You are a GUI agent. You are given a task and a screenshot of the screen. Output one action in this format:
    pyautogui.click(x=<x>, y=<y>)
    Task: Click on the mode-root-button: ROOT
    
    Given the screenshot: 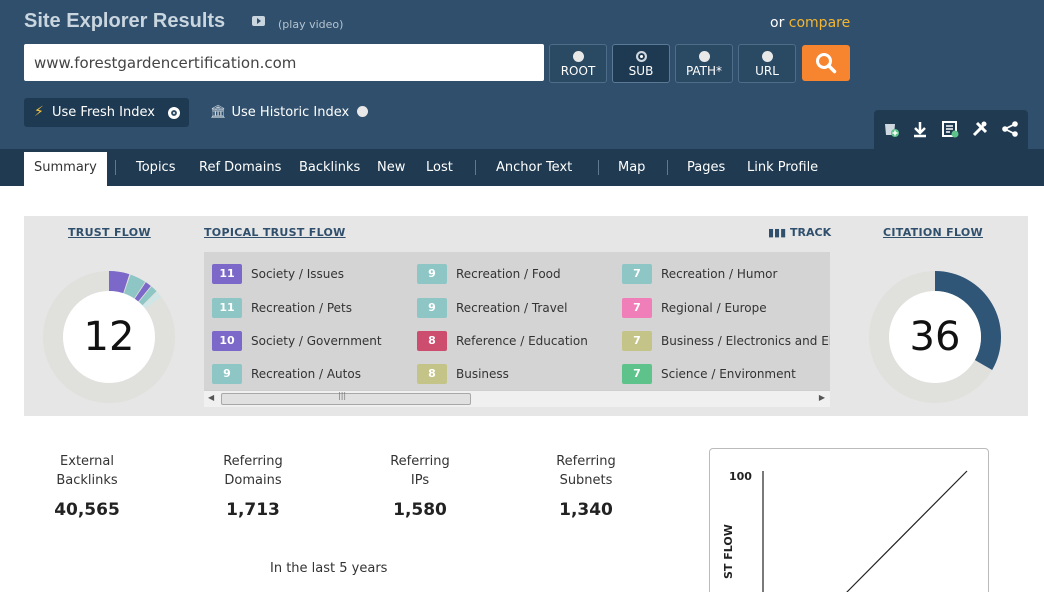 What is the action you would take?
    pyautogui.click(x=578, y=63)
    